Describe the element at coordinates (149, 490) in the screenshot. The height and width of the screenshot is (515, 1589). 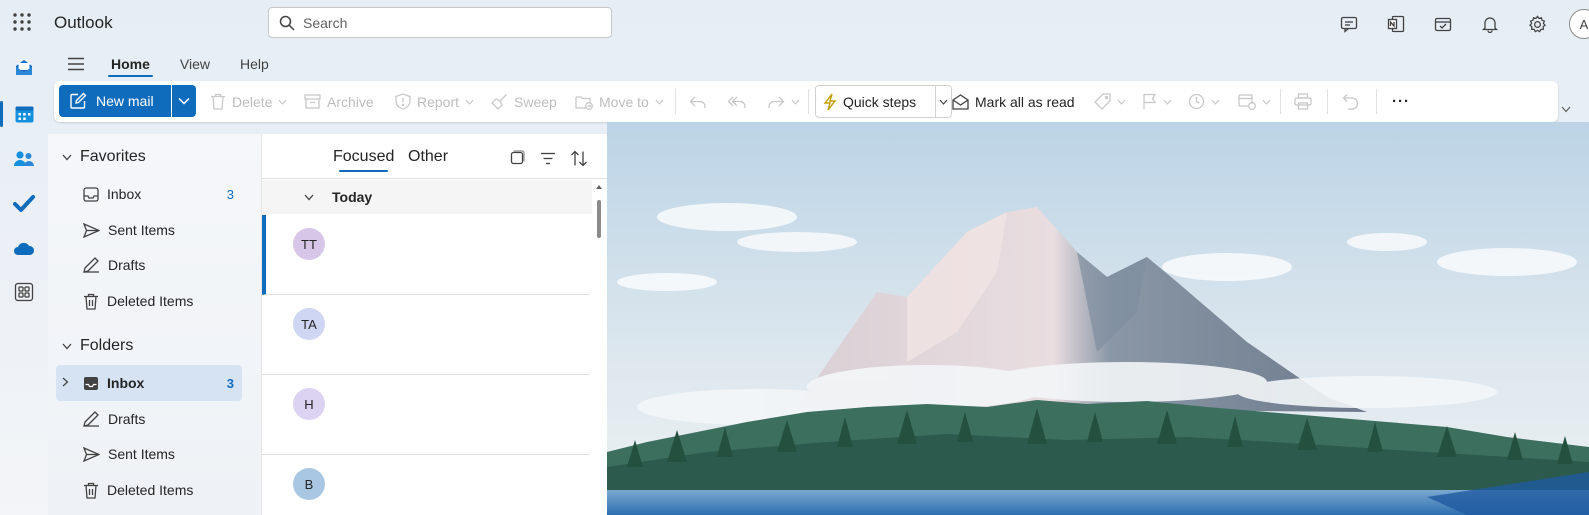
I see `folders-item-deleted-items: Deleted Items` at that location.